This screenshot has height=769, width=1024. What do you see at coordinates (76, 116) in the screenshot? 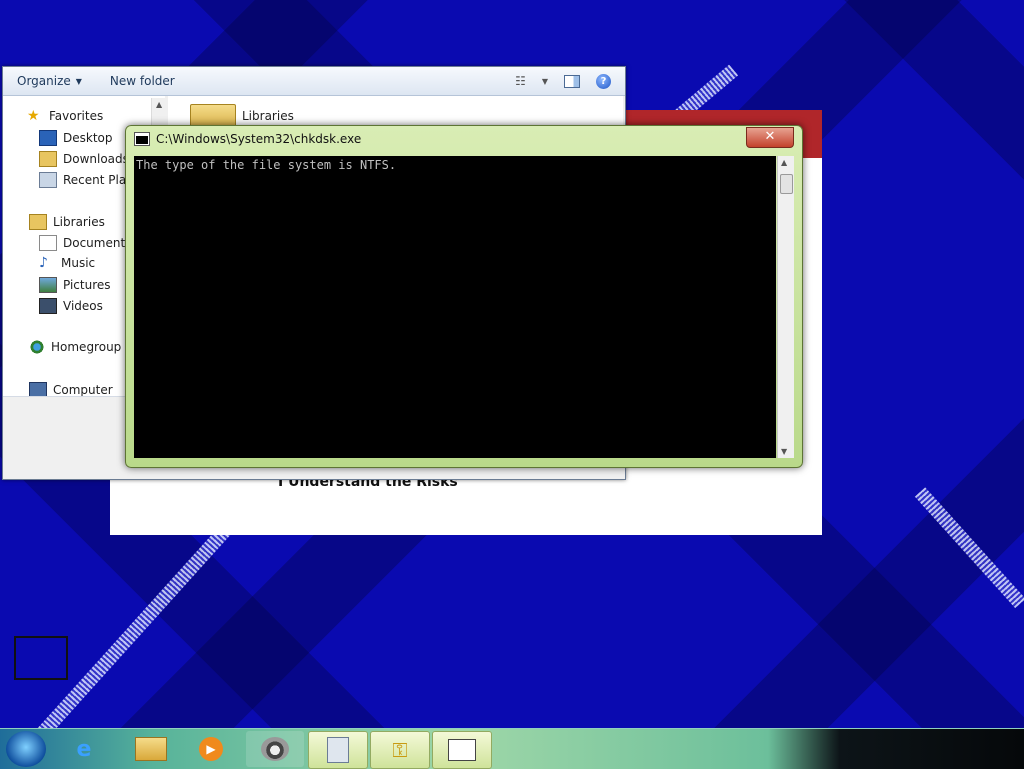
I see `nav-label: Favorites` at bounding box center [76, 116].